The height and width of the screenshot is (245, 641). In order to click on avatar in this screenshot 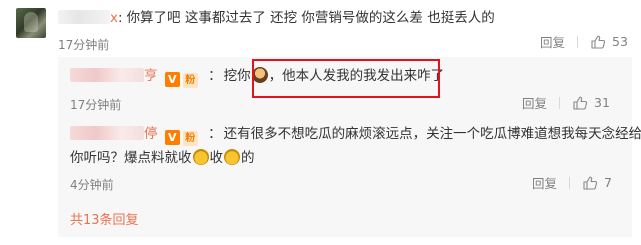, I will do `click(31, 23)`.